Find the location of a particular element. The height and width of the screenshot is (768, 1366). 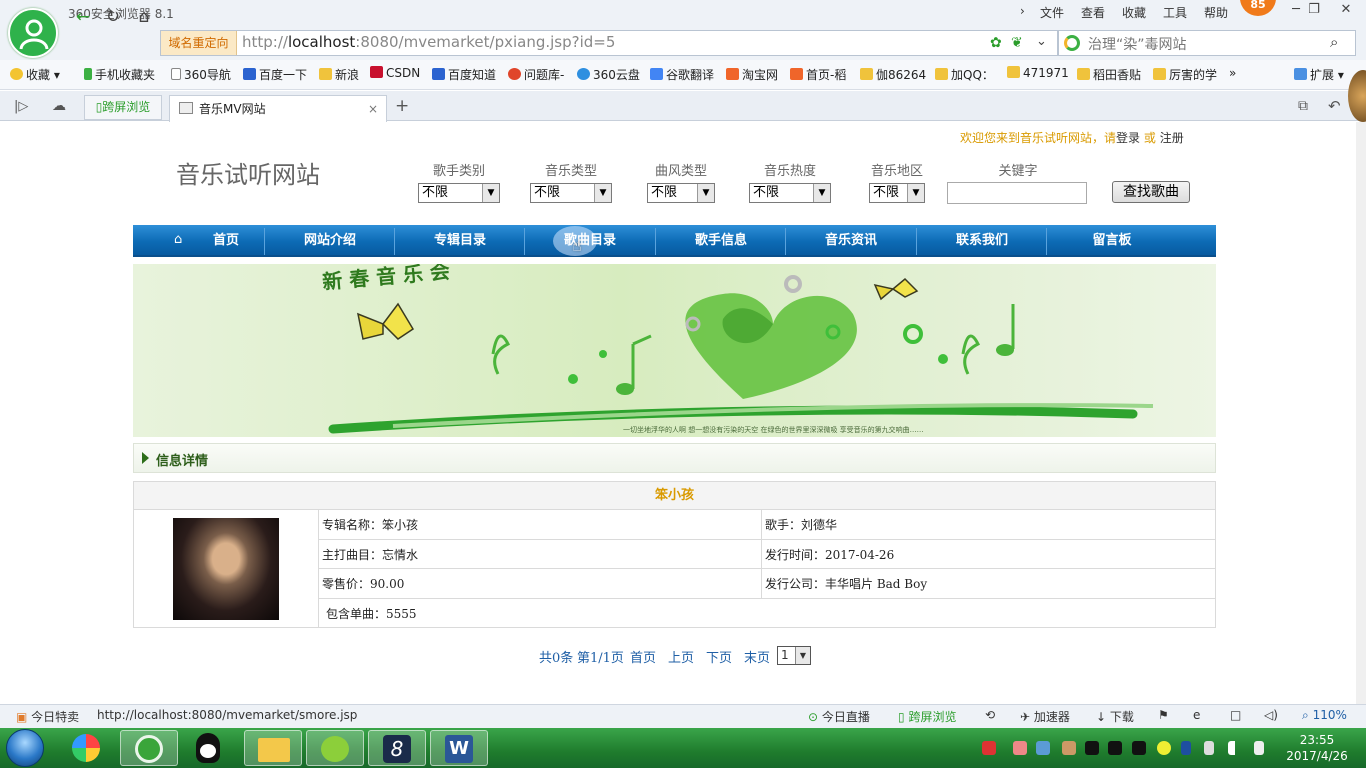

bookmark-item: 厉害的学 is located at coordinates (1185, 74).